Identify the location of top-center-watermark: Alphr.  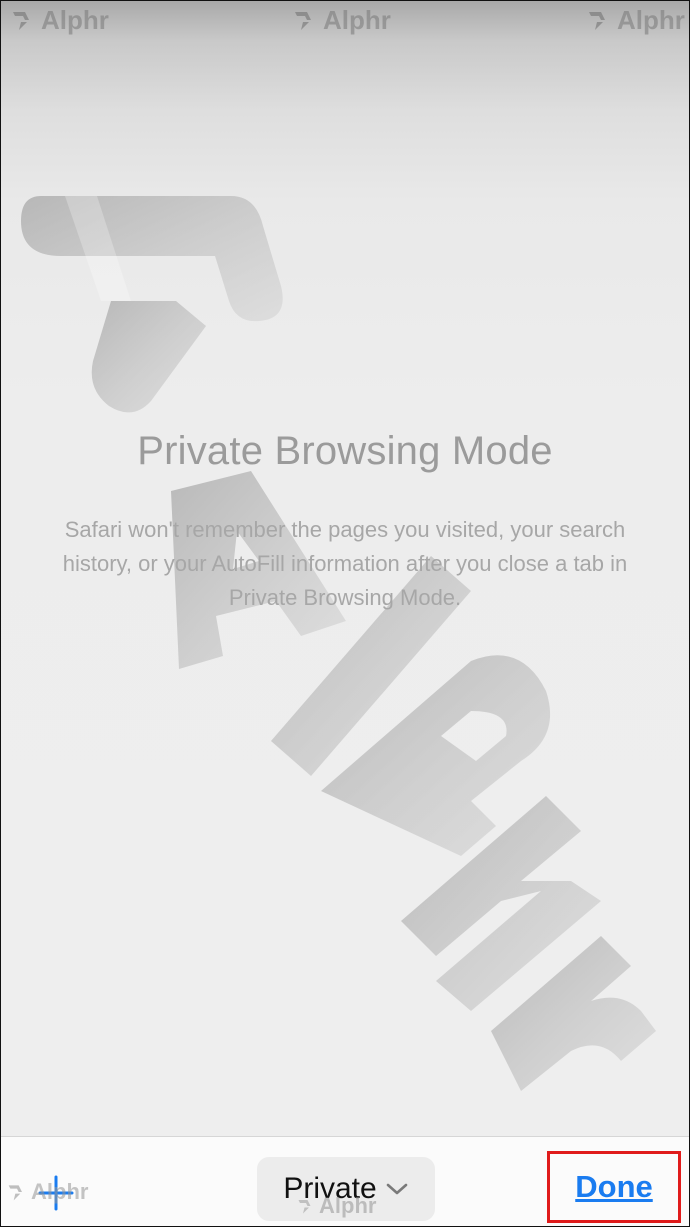
(342, 20).